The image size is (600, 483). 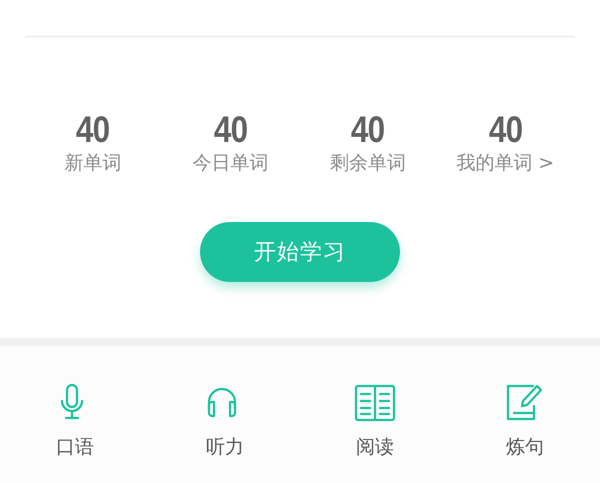 What do you see at coordinates (368, 163) in the screenshot?
I see `stat-label: 剩余单词` at bounding box center [368, 163].